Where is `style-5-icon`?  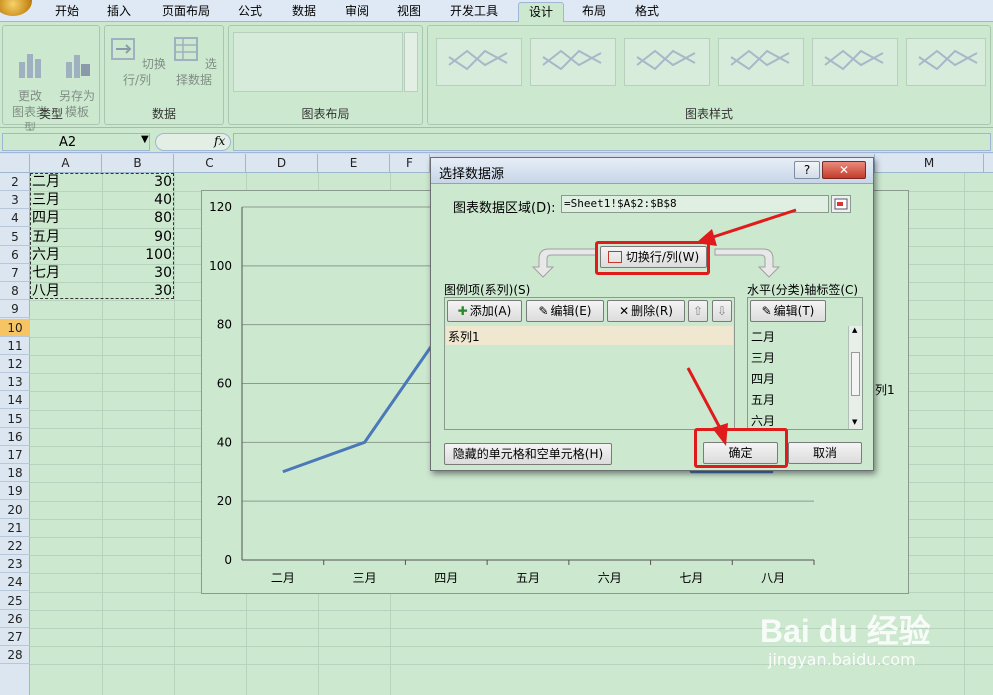
style-5-icon is located at coordinates (854, 60).